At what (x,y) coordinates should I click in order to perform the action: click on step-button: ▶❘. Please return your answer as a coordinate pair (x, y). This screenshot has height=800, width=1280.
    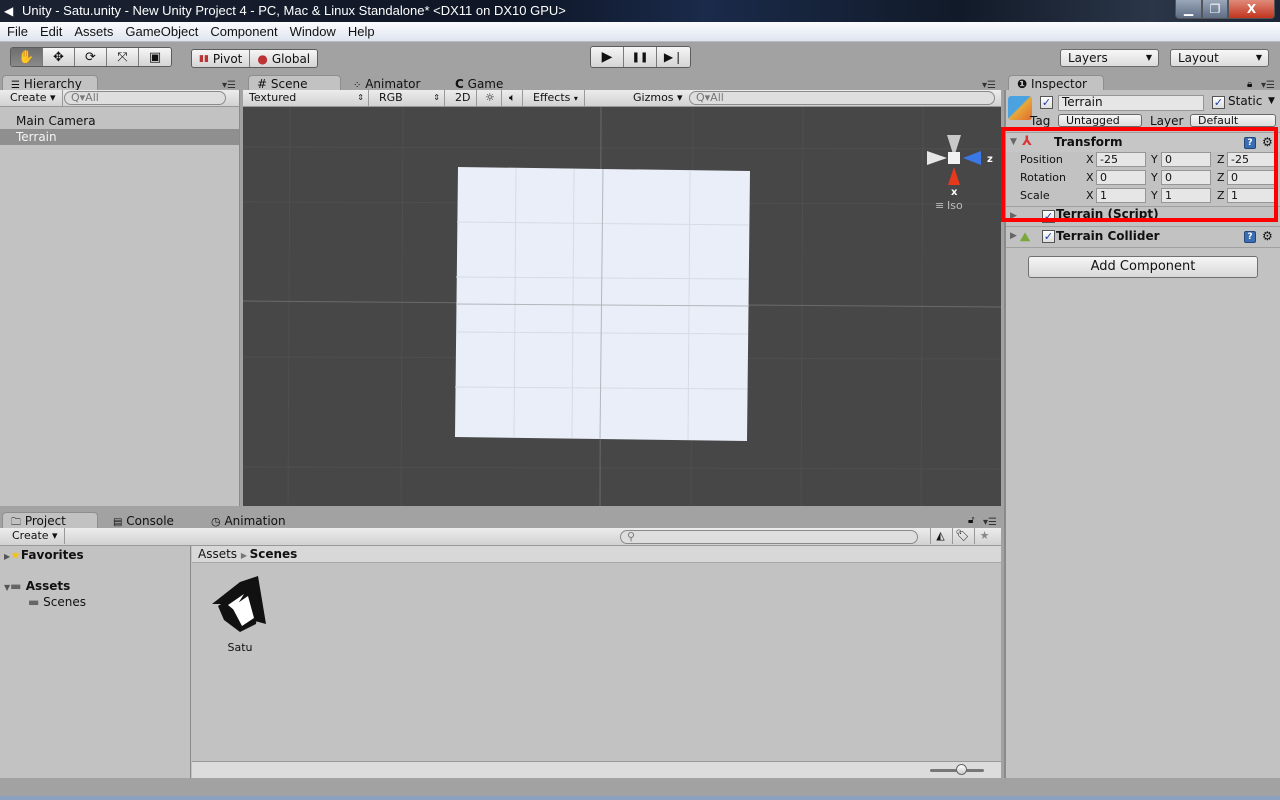
    Looking at the image, I should click on (673, 57).